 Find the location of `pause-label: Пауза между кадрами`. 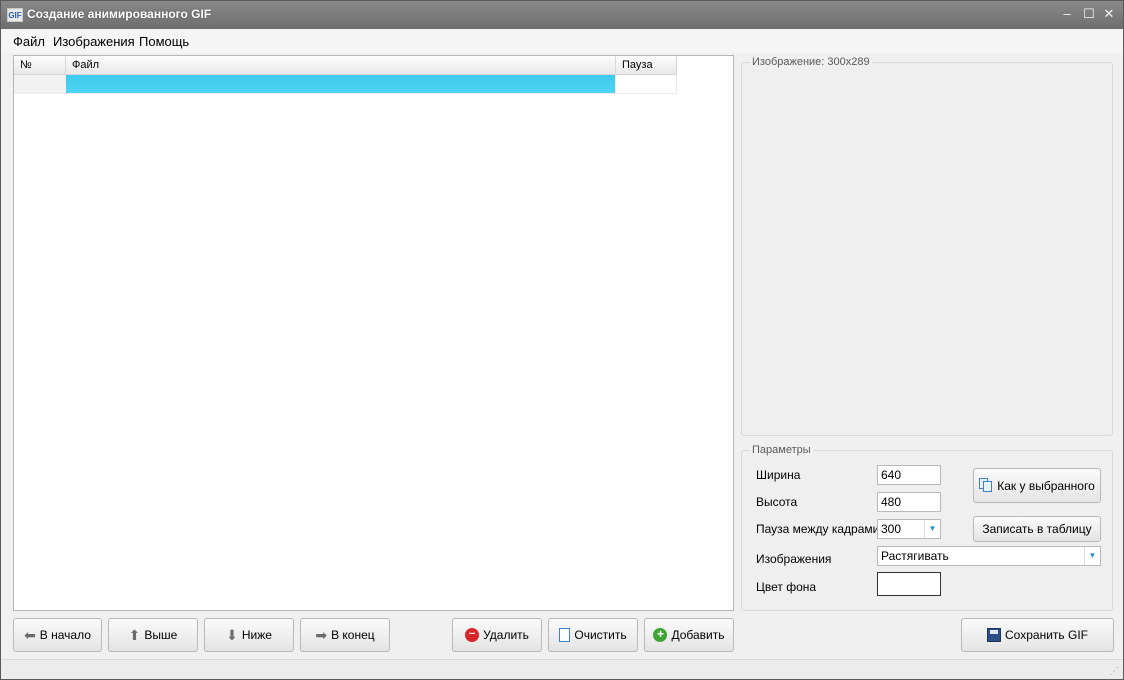

pause-label: Пауза между кадрами is located at coordinates (818, 529).